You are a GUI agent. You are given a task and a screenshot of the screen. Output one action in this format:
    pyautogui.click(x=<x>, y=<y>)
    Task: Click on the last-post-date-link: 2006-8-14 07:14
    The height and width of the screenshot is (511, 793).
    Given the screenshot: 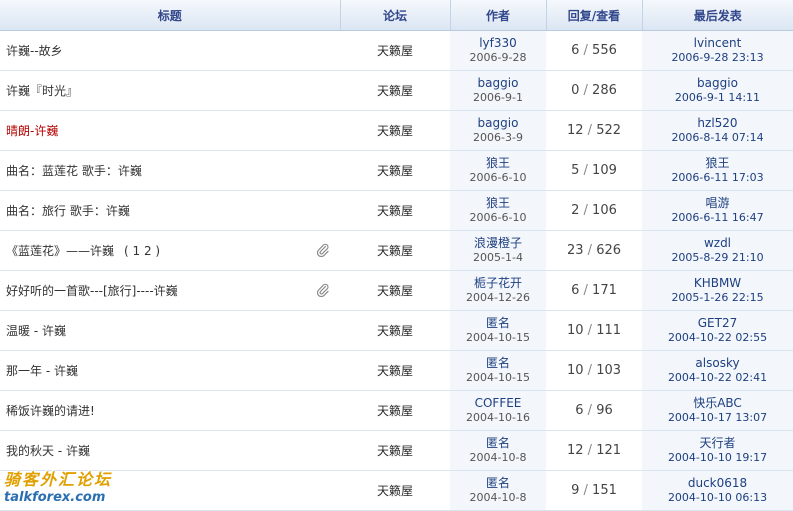 What is the action you would take?
    pyautogui.click(x=717, y=138)
    